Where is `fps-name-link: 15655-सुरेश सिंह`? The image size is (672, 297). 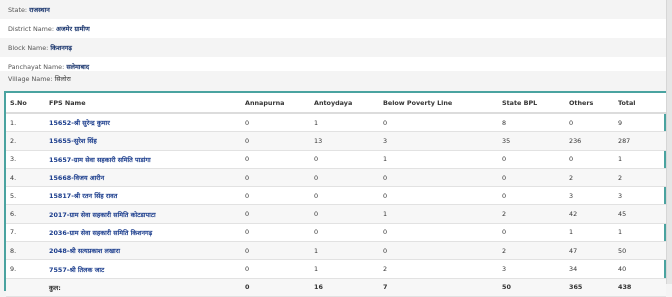 fps-name-link: 15655-सुरेश सिंह is located at coordinates (143, 141).